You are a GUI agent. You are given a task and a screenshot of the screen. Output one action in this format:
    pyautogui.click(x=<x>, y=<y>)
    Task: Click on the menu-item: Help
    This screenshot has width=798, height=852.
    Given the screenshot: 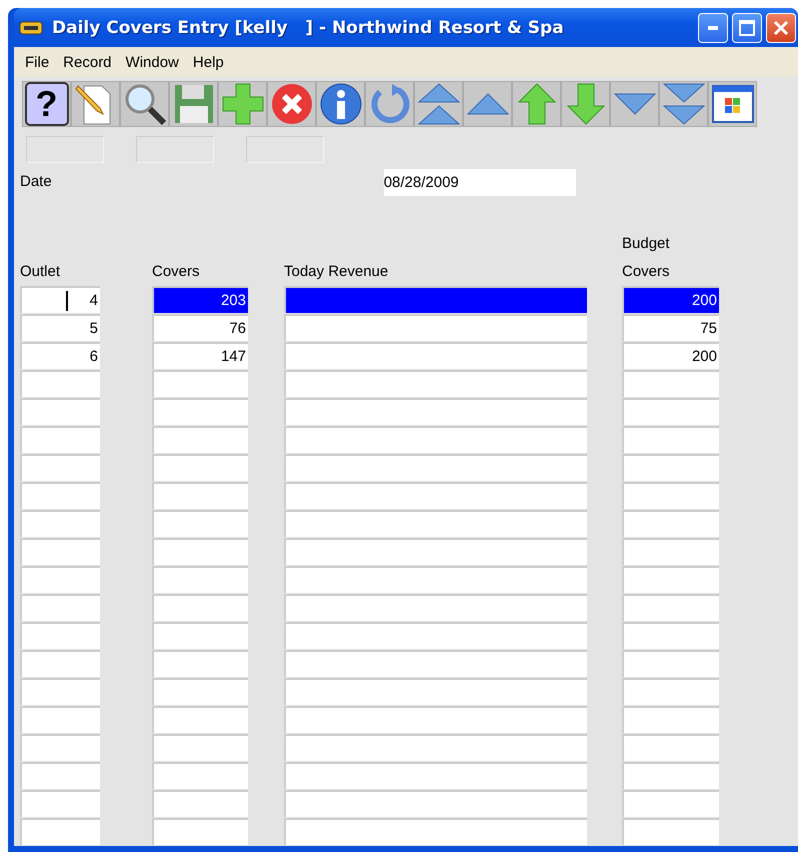 What is the action you would take?
    pyautogui.click(x=208, y=62)
    